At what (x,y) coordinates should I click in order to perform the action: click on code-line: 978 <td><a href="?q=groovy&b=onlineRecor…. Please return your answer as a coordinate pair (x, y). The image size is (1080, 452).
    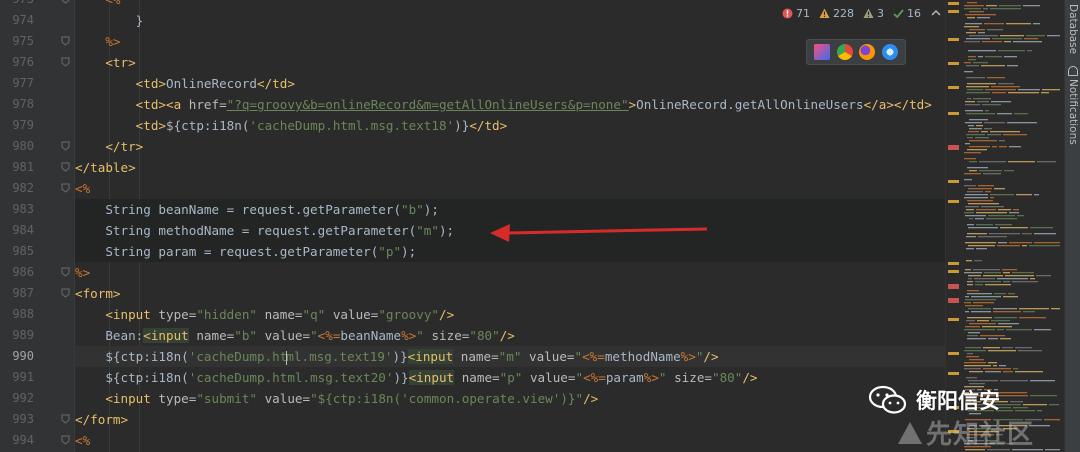
    Looking at the image, I should click on (540, 104).